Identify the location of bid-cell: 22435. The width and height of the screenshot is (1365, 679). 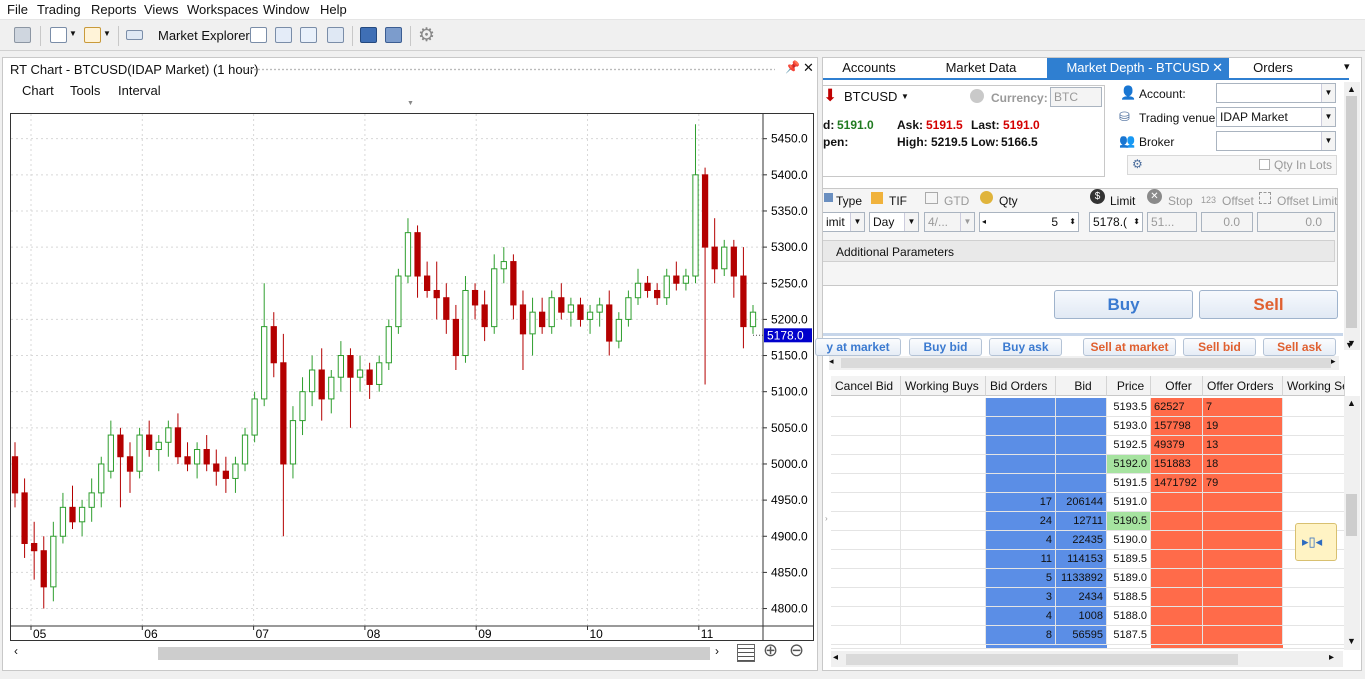
(1081, 540).